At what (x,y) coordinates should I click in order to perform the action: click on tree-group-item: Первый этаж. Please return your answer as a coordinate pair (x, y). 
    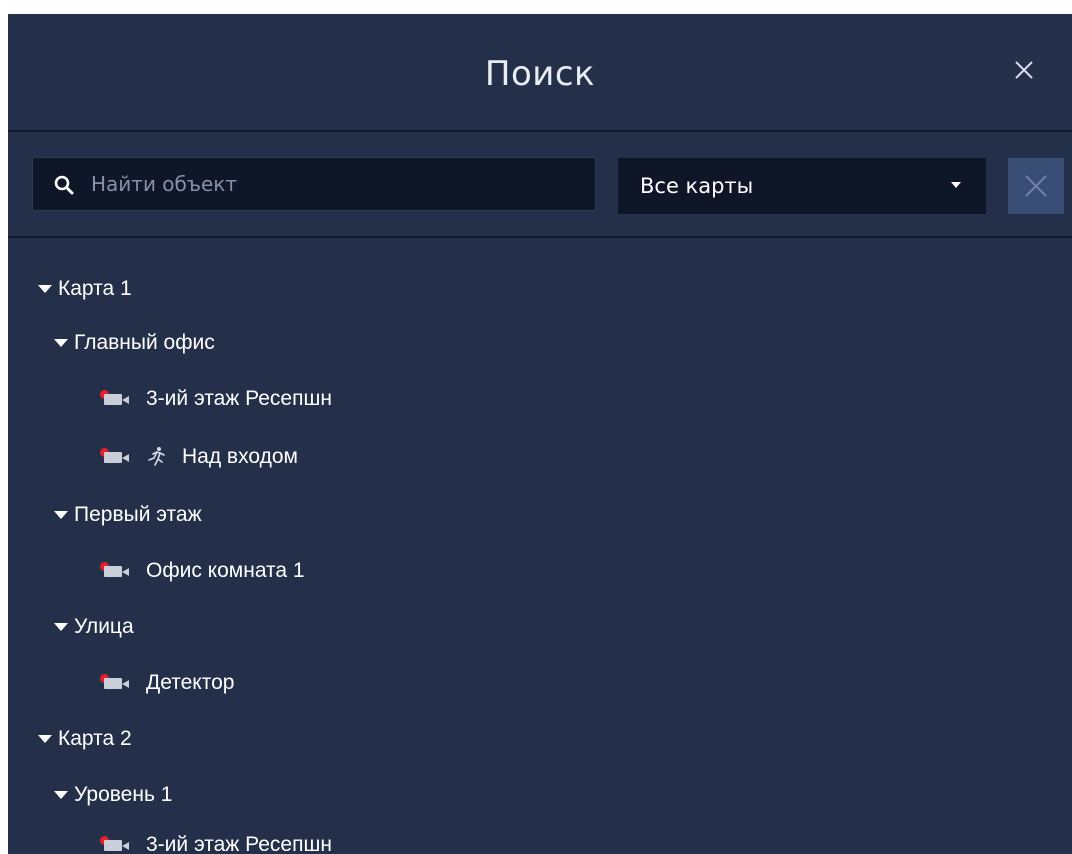
    Looking at the image, I should click on (128, 515).